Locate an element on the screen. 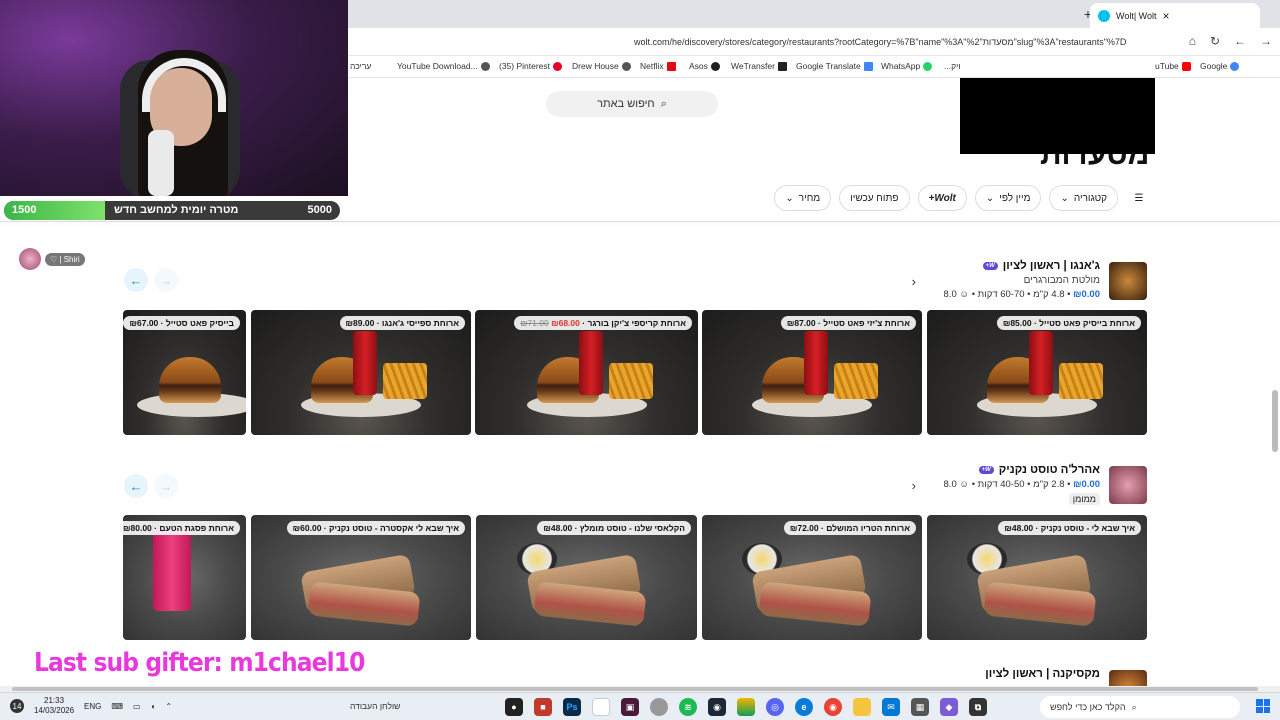 The height and width of the screenshot is (720, 1280). bookmark-item: Netflix is located at coordinates (658, 66).